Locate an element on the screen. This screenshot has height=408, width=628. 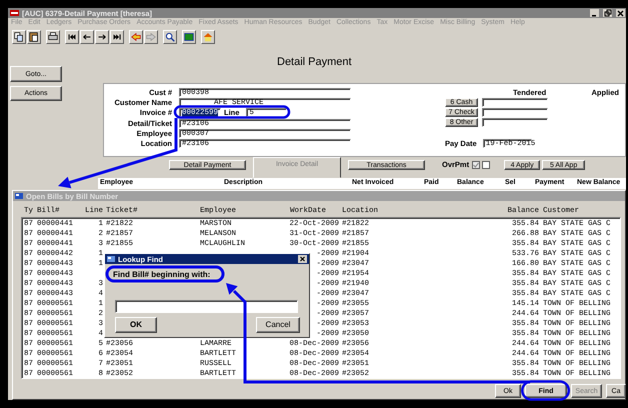
search-field is located at coordinates (206, 306).